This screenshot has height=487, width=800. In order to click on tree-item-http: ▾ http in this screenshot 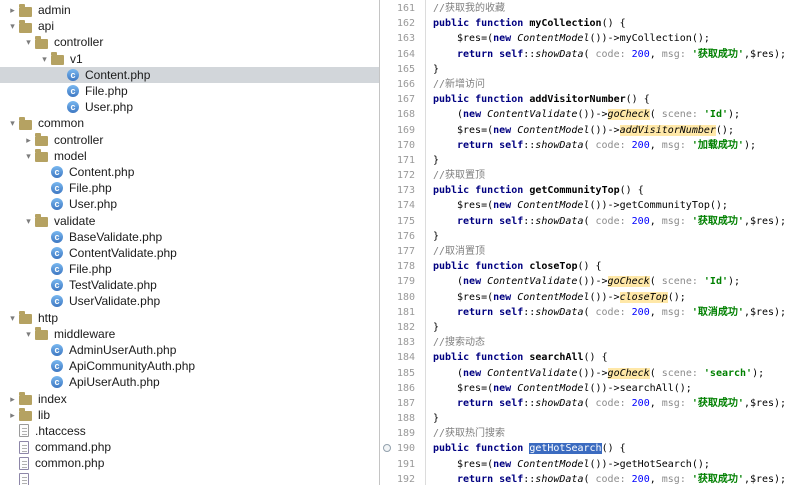, I will do `click(189, 318)`.